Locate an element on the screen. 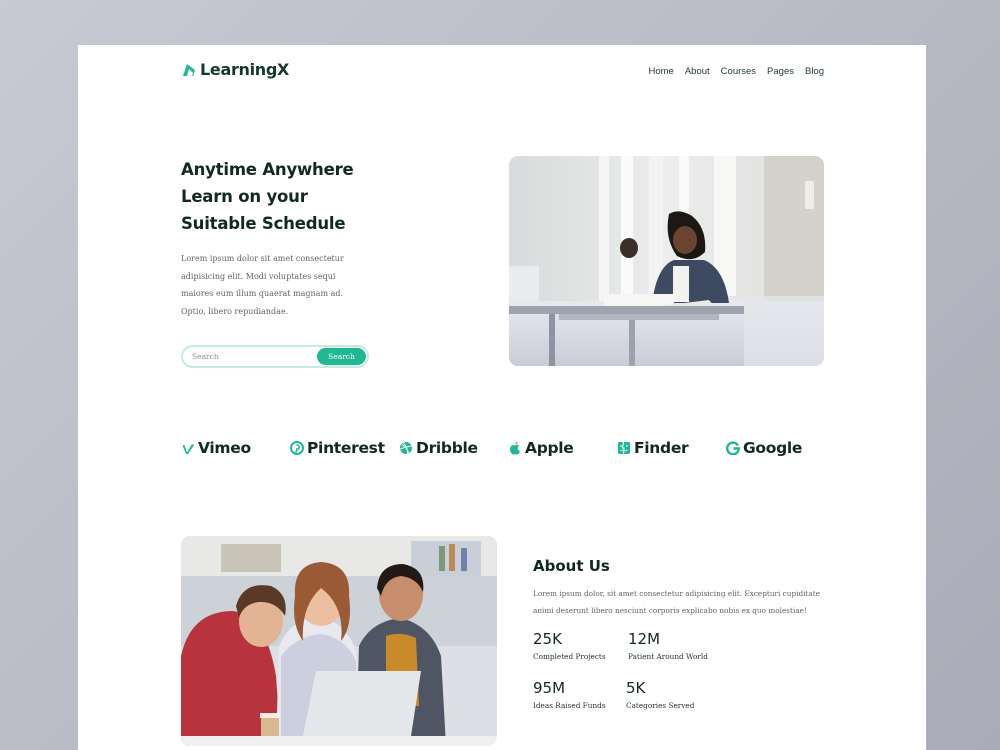  google-icon is located at coordinates (733, 448).